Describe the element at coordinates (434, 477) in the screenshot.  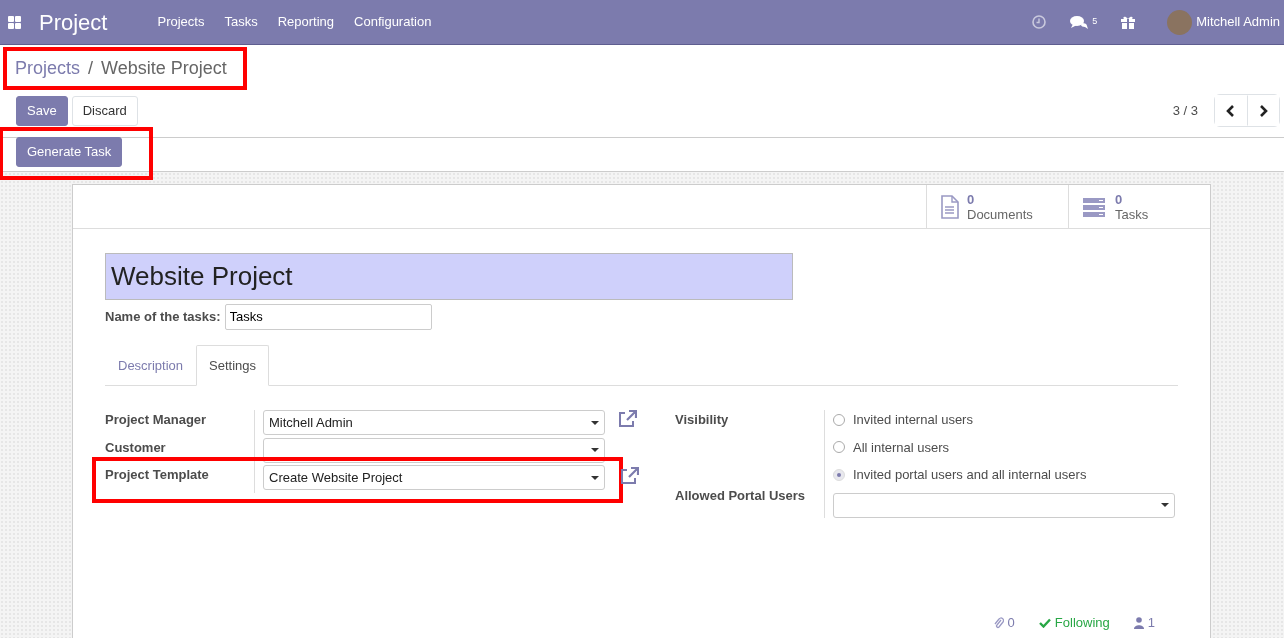
I see `select-field: Create Website Project` at that location.